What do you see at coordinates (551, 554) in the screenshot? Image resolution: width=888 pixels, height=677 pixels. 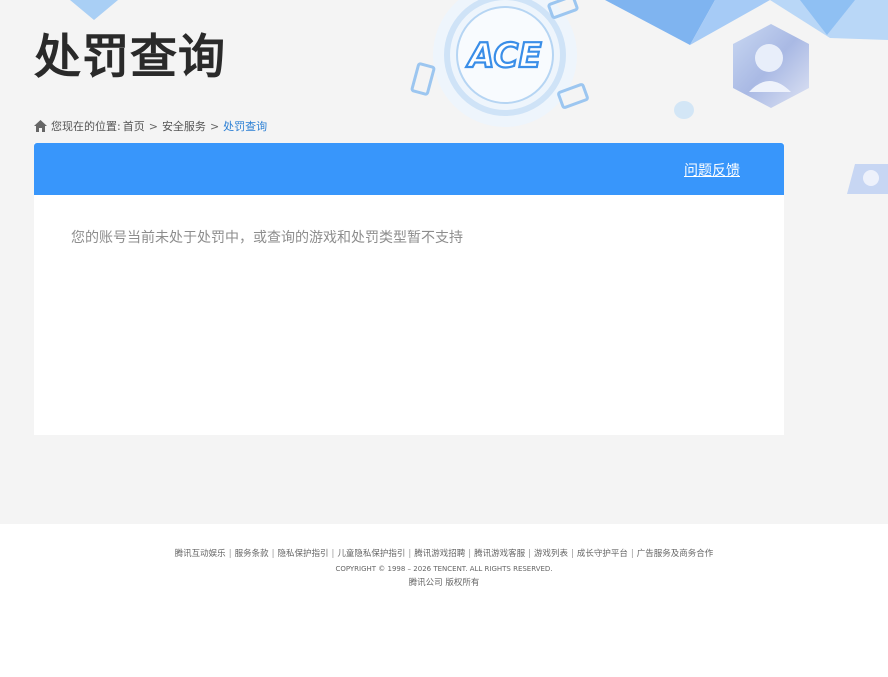 I see `footer-link-game-list: 游戏列表` at bounding box center [551, 554].